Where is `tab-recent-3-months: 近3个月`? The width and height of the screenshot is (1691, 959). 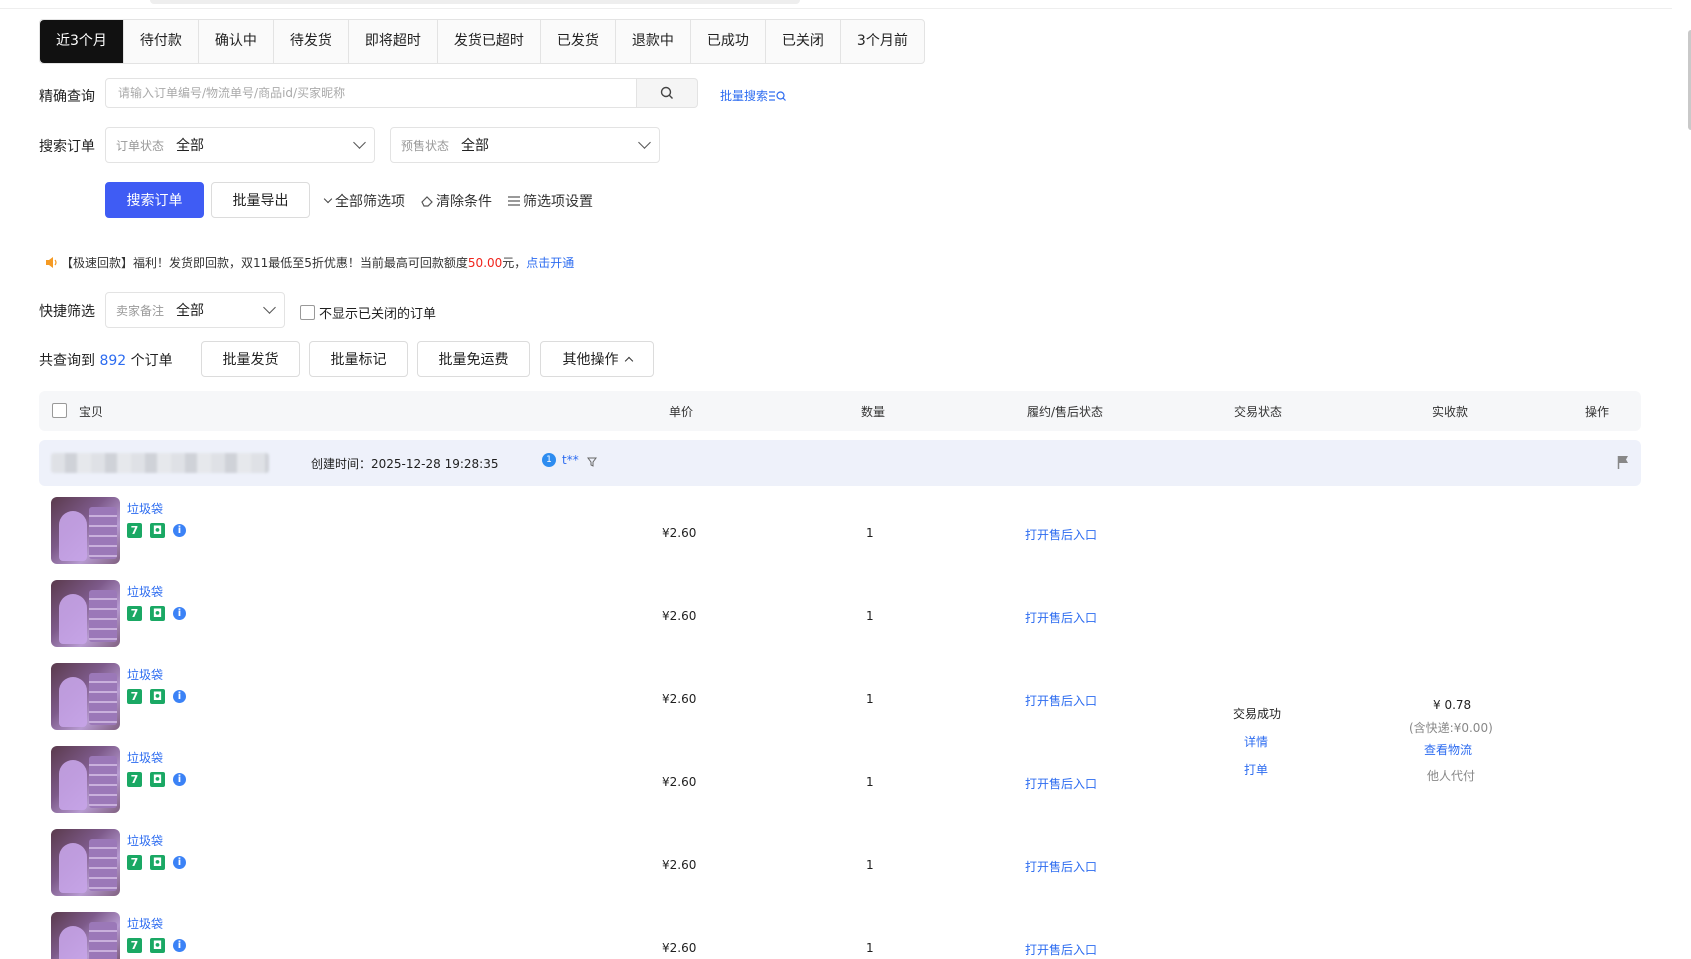
tab-recent-3-months: 近3个月 is located at coordinates (82, 41).